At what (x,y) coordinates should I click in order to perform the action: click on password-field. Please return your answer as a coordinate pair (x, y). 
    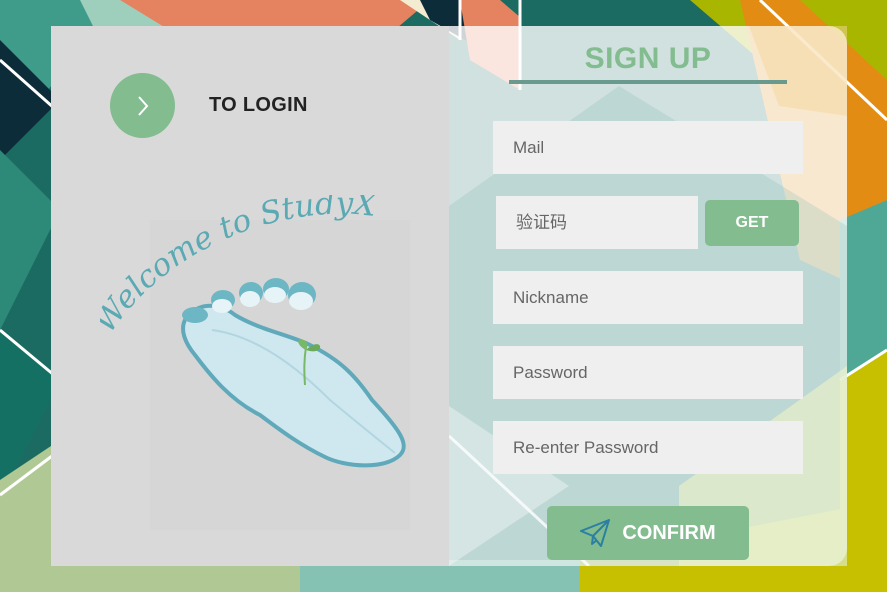
    Looking at the image, I should click on (648, 372).